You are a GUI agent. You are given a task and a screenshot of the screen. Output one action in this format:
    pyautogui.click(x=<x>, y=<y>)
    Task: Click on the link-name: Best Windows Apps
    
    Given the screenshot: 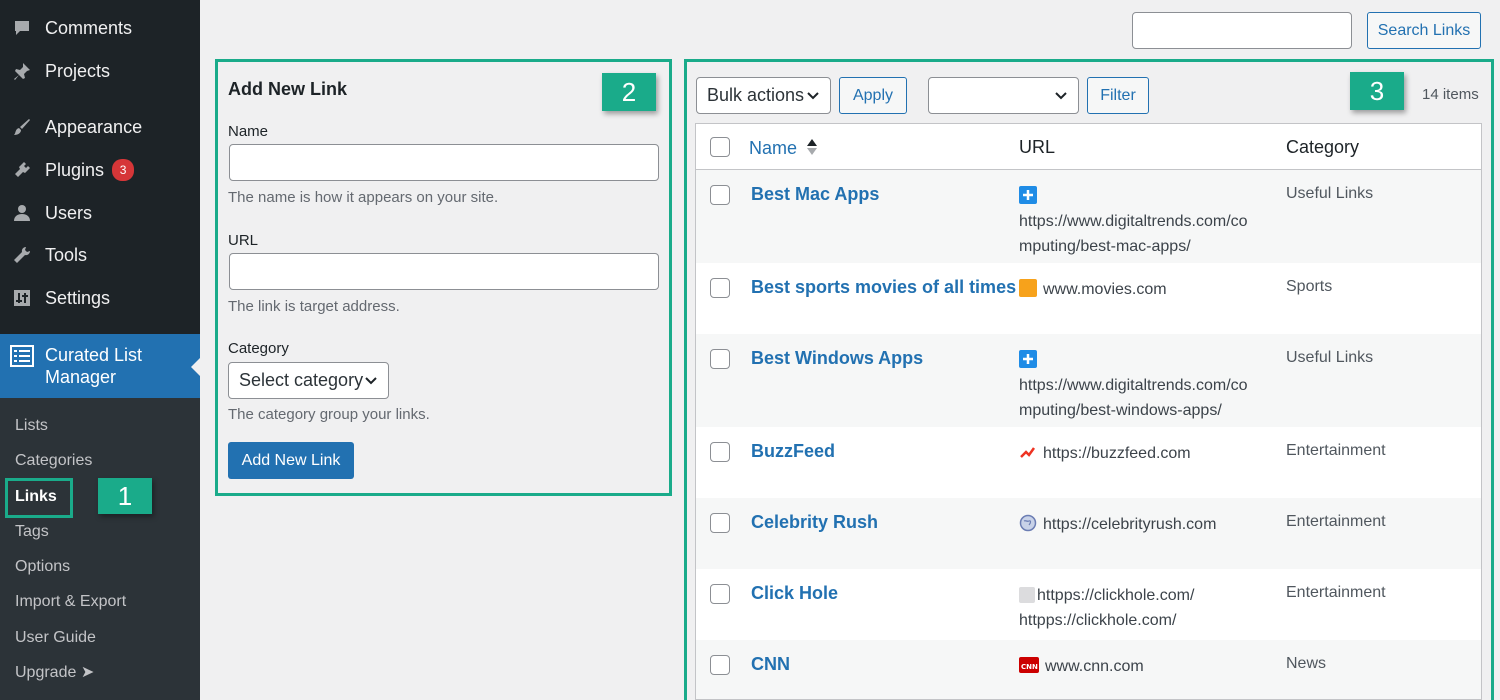 What is the action you would take?
    pyautogui.click(x=837, y=358)
    